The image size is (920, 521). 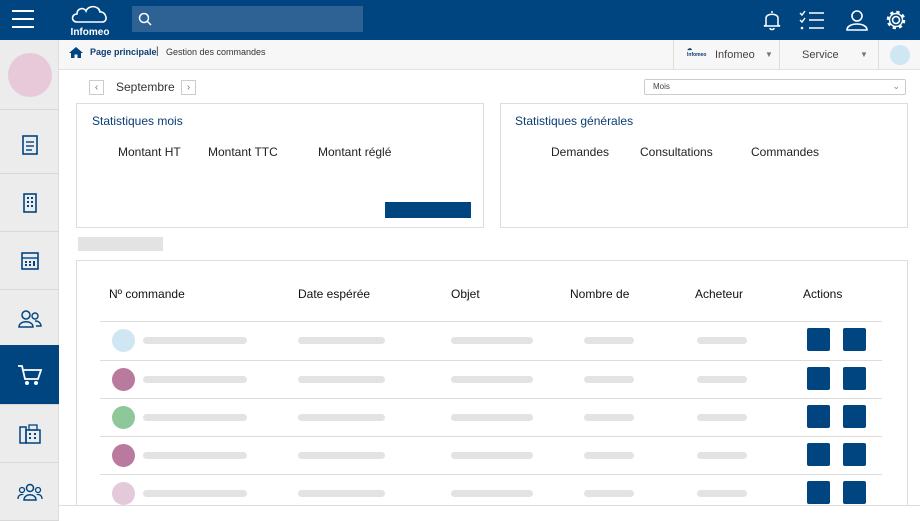 I want to click on infomeo-logo: Infomeo, so click(x=90, y=20).